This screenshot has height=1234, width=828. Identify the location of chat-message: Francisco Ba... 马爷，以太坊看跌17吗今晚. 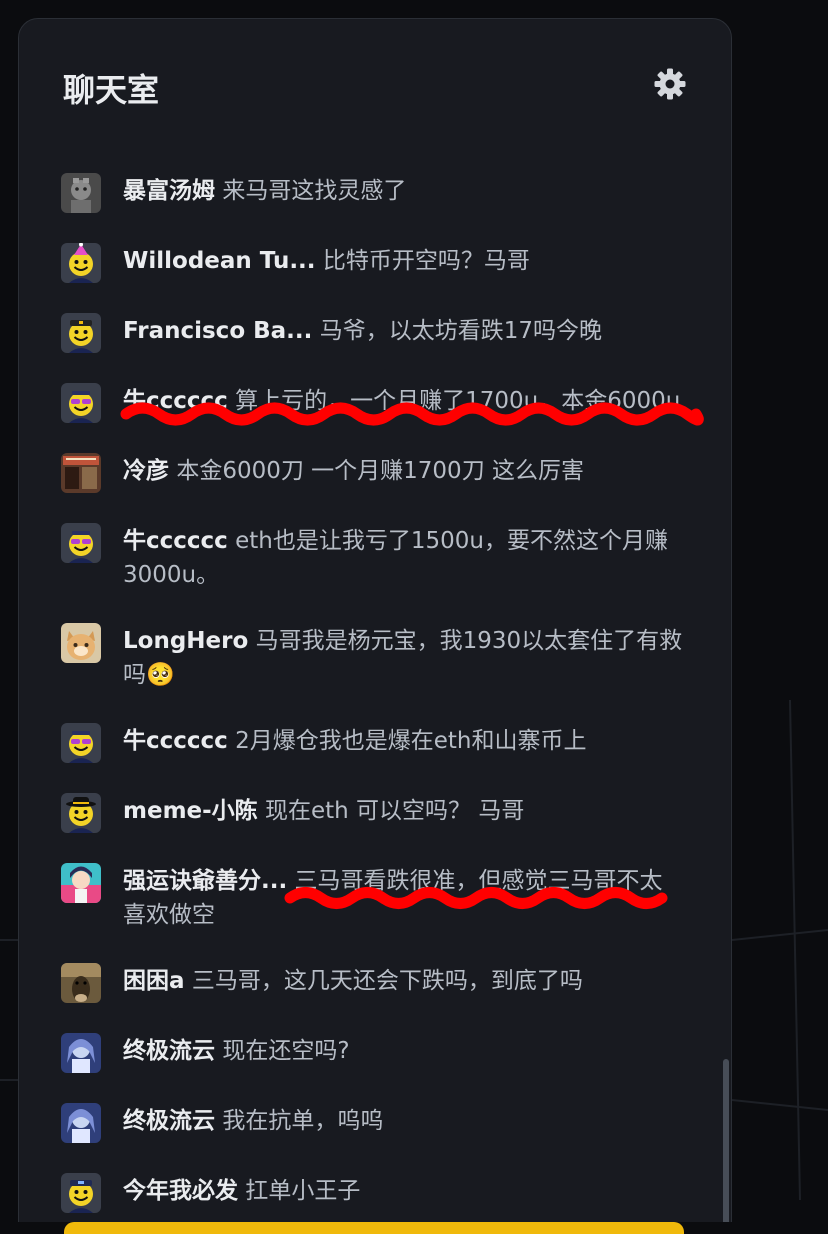
(381, 333).